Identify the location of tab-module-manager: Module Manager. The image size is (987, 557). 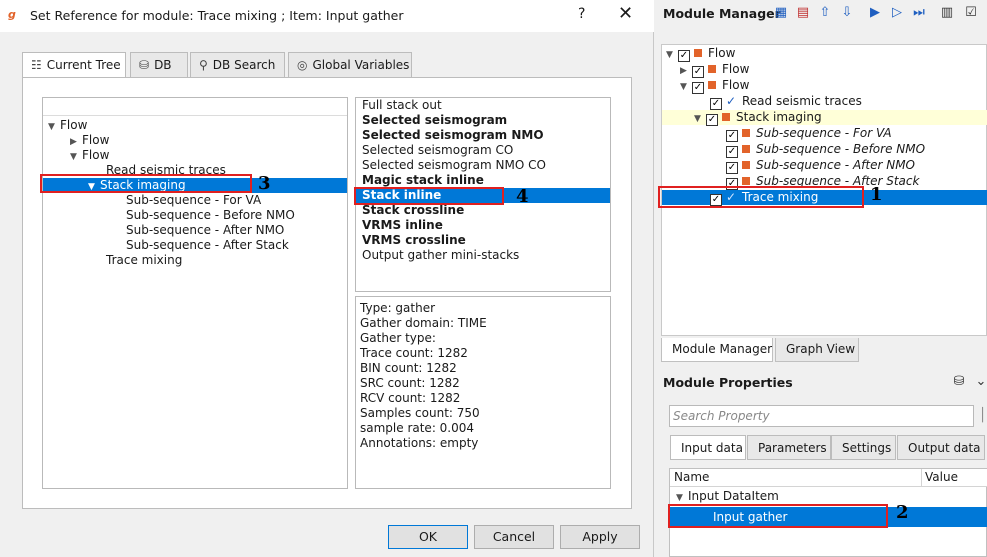
(717, 350).